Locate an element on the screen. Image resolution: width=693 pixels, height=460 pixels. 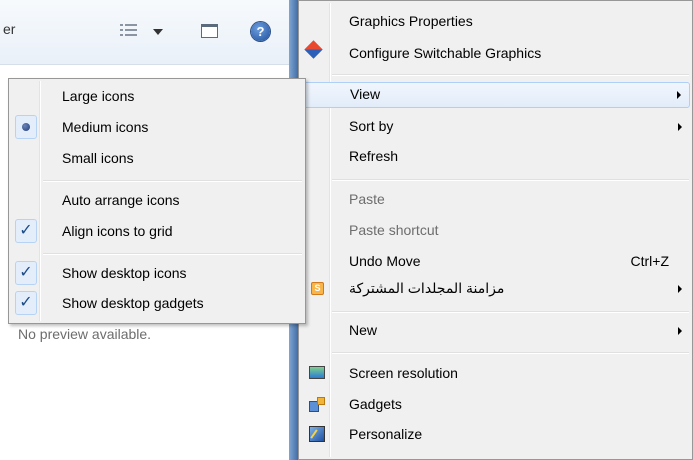
menu-item-label: Graphics Properties is located at coordinates (411, 21).